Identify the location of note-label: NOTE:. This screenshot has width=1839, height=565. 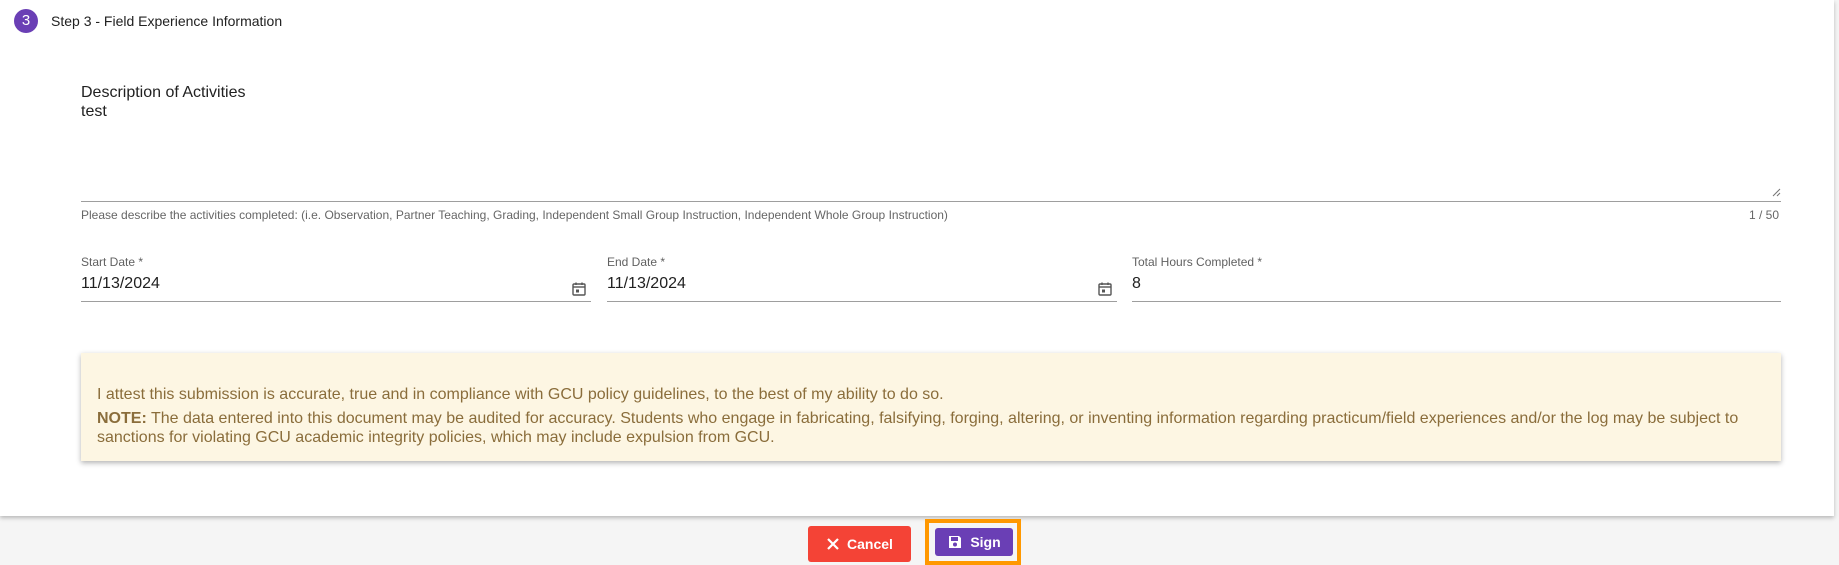
(122, 418).